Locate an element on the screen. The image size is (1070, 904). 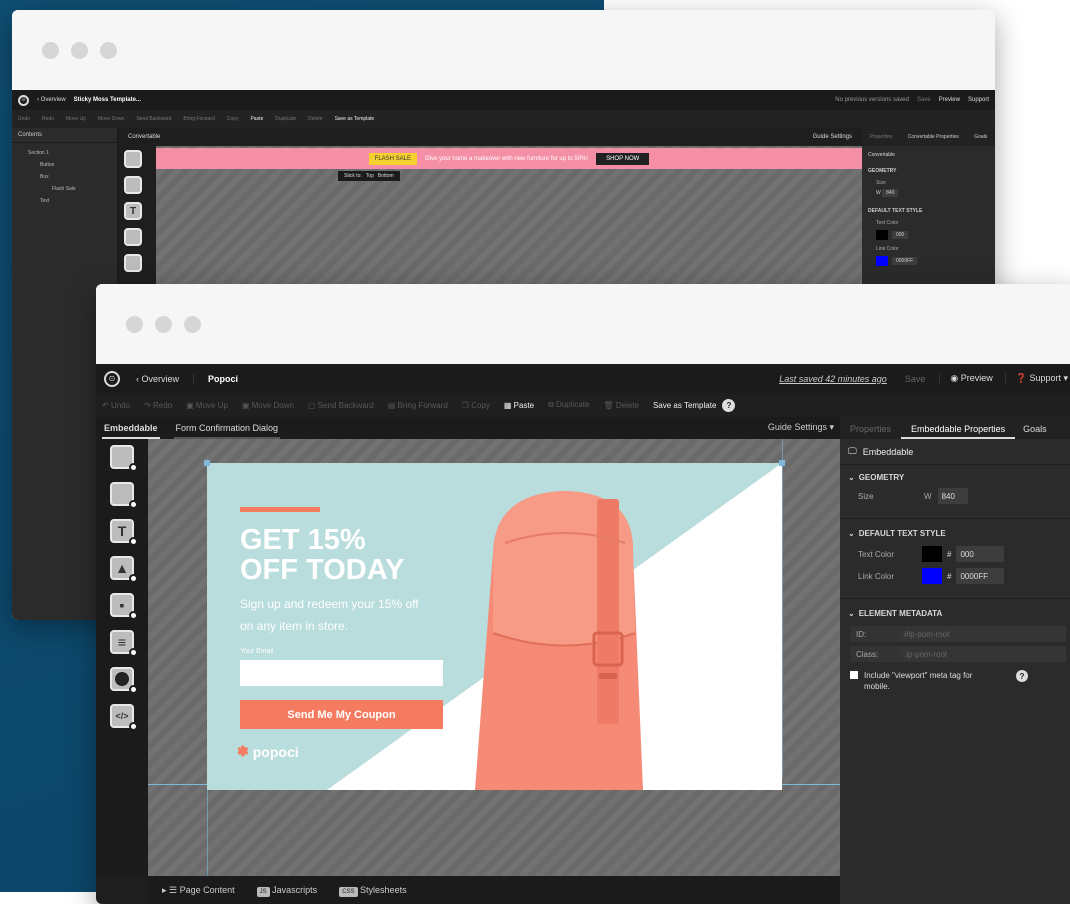
video-tool-icon is located at coordinates (124, 680).